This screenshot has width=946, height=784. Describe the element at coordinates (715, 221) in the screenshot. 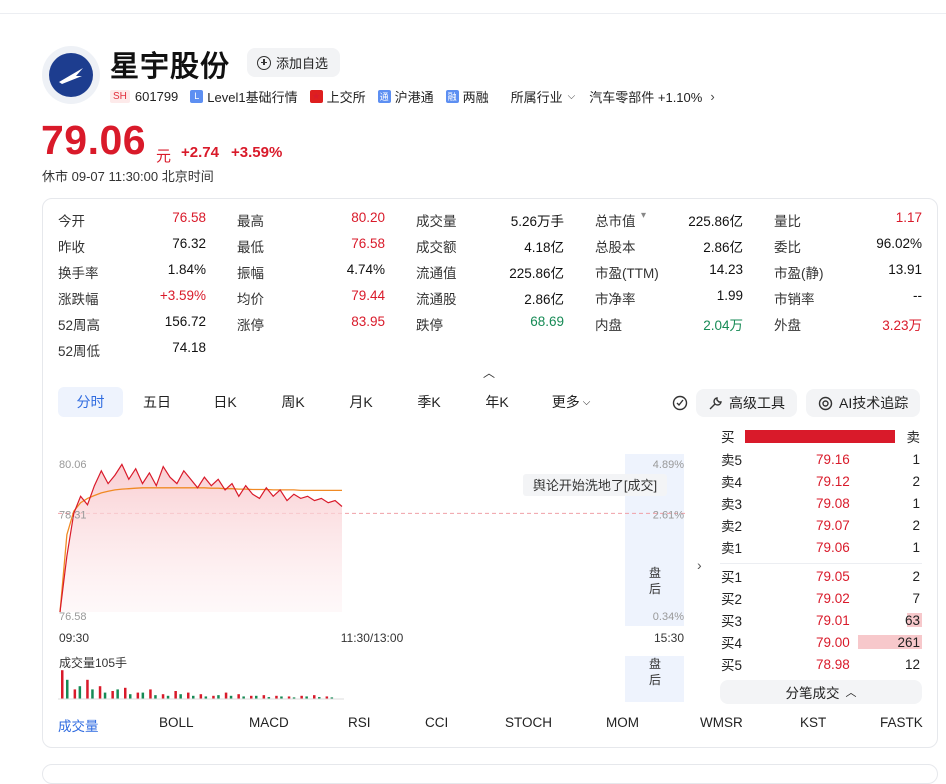

I see `stat-value: 225.86亿` at that location.